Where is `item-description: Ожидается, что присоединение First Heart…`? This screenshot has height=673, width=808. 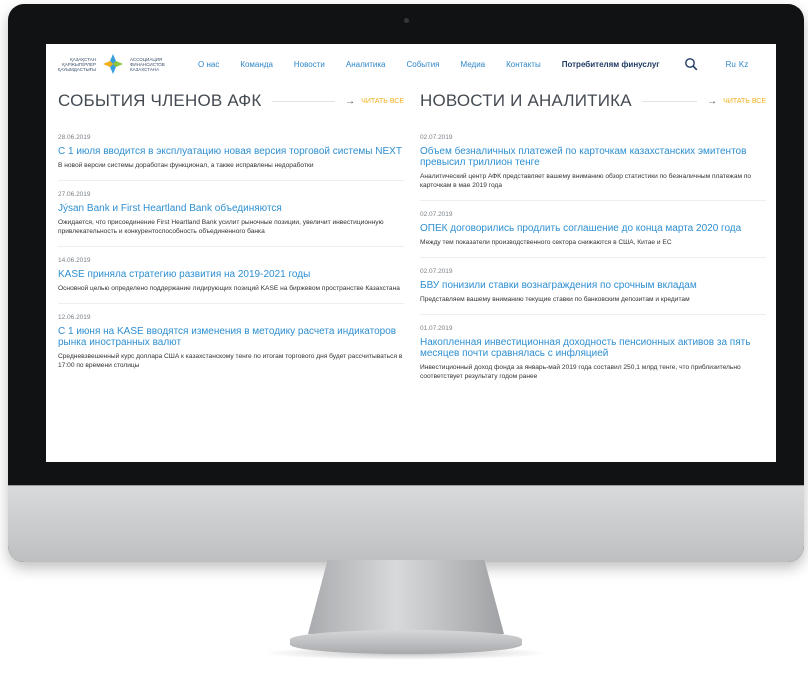
item-description: Ожидается, что присоединение First Heart… is located at coordinates (221, 227).